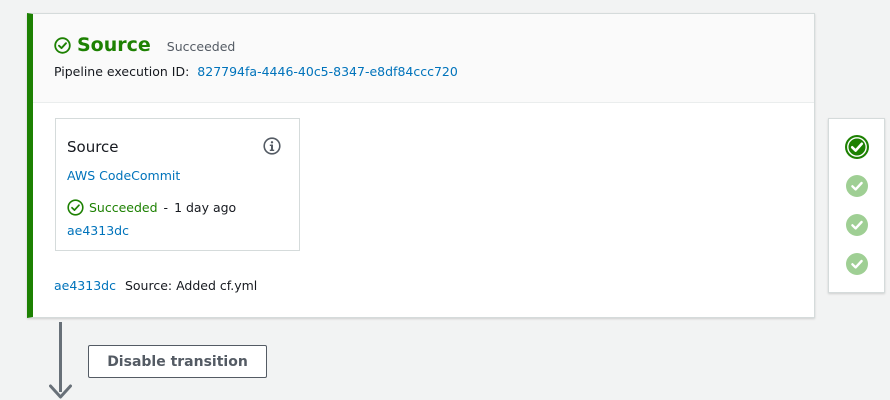 The image size is (890, 400). I want to click on disable-transition-button: Disable transition, so click(177, 361).